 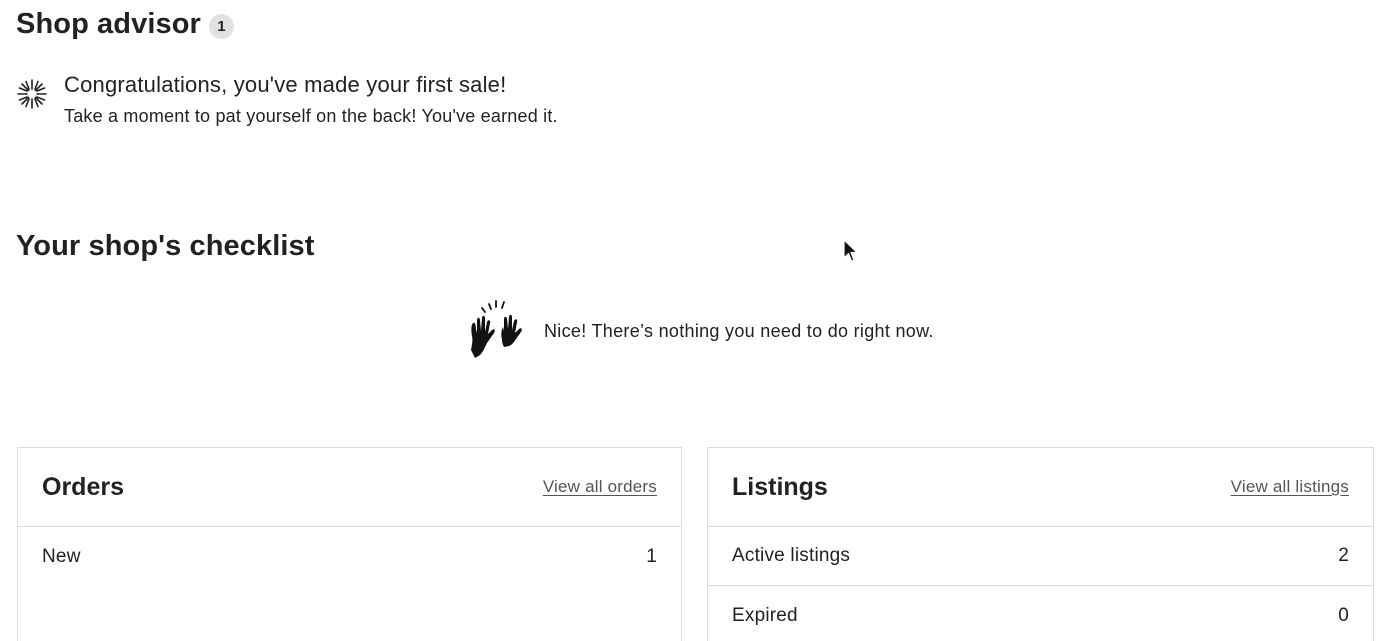 I want to click on listings-row-value: 0, so click(x=1343, y=615).